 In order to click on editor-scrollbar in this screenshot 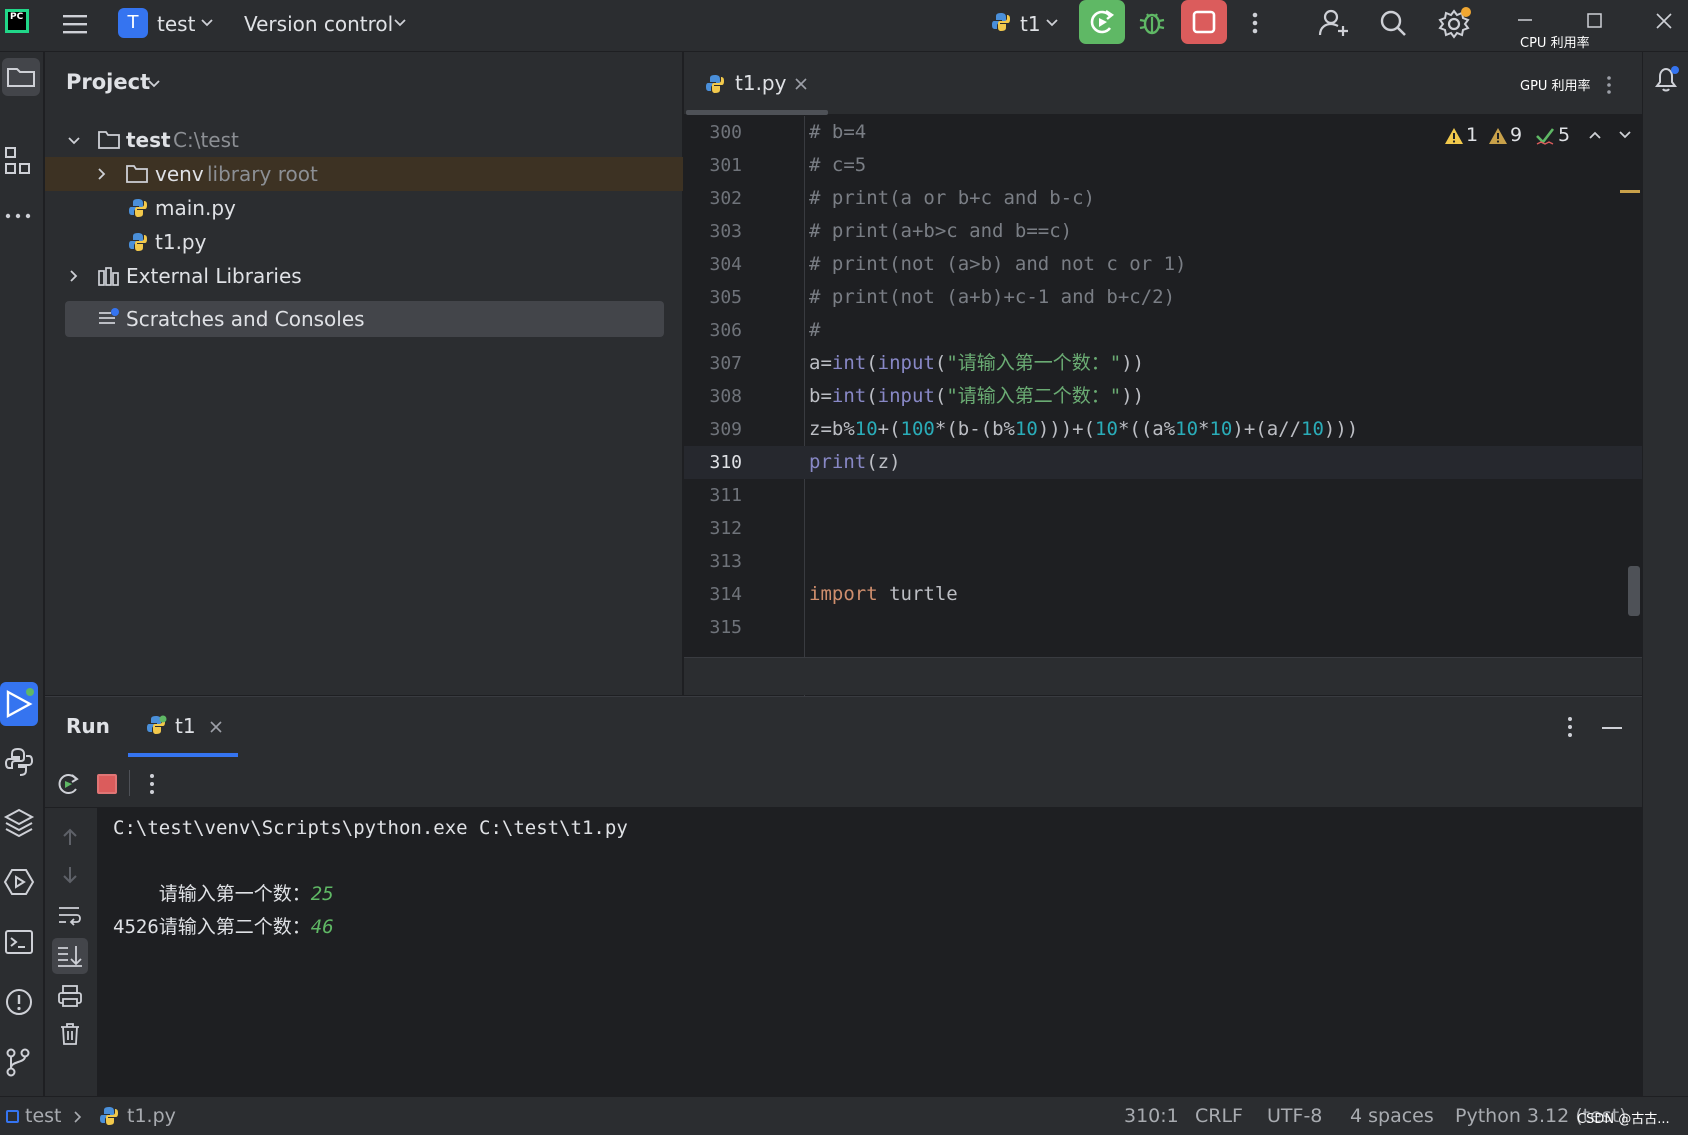, I will do `click(1634, 591)`.